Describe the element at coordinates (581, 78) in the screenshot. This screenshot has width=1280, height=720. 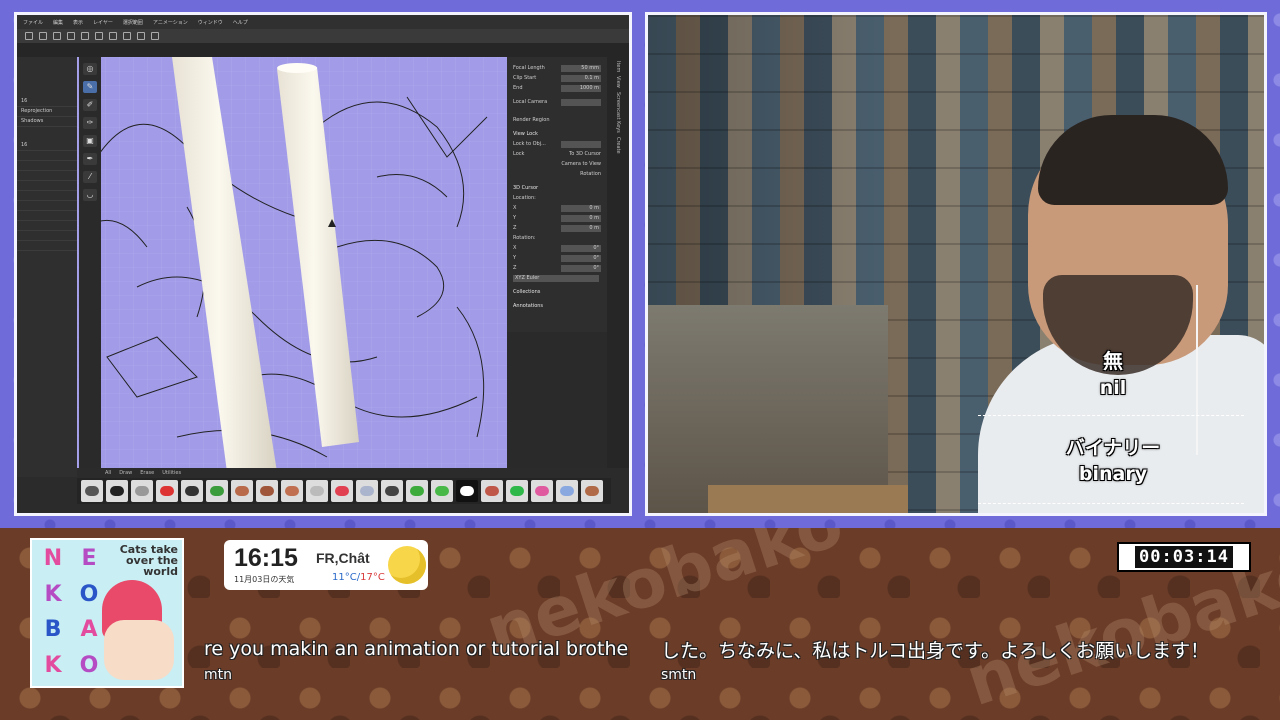
I see `clip-start-field: 0.1 m` at that location.